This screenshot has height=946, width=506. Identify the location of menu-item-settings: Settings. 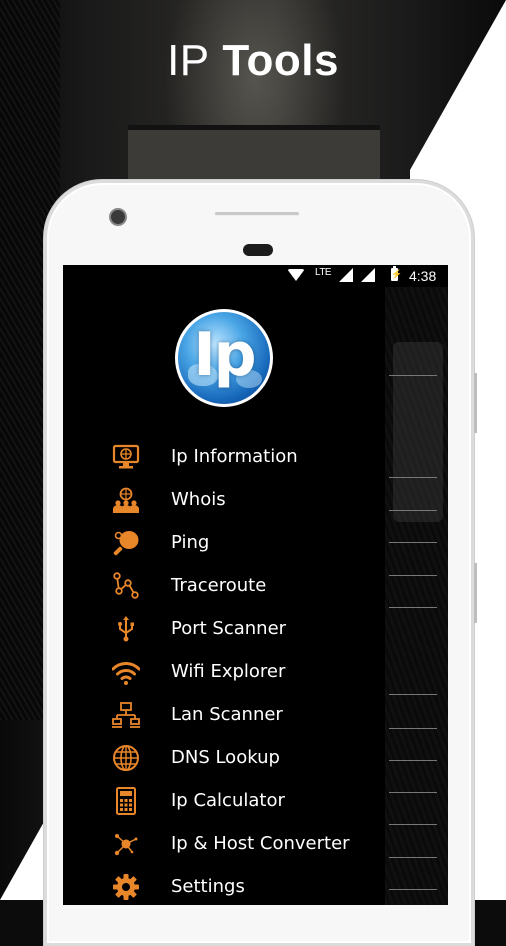
(224, 886).